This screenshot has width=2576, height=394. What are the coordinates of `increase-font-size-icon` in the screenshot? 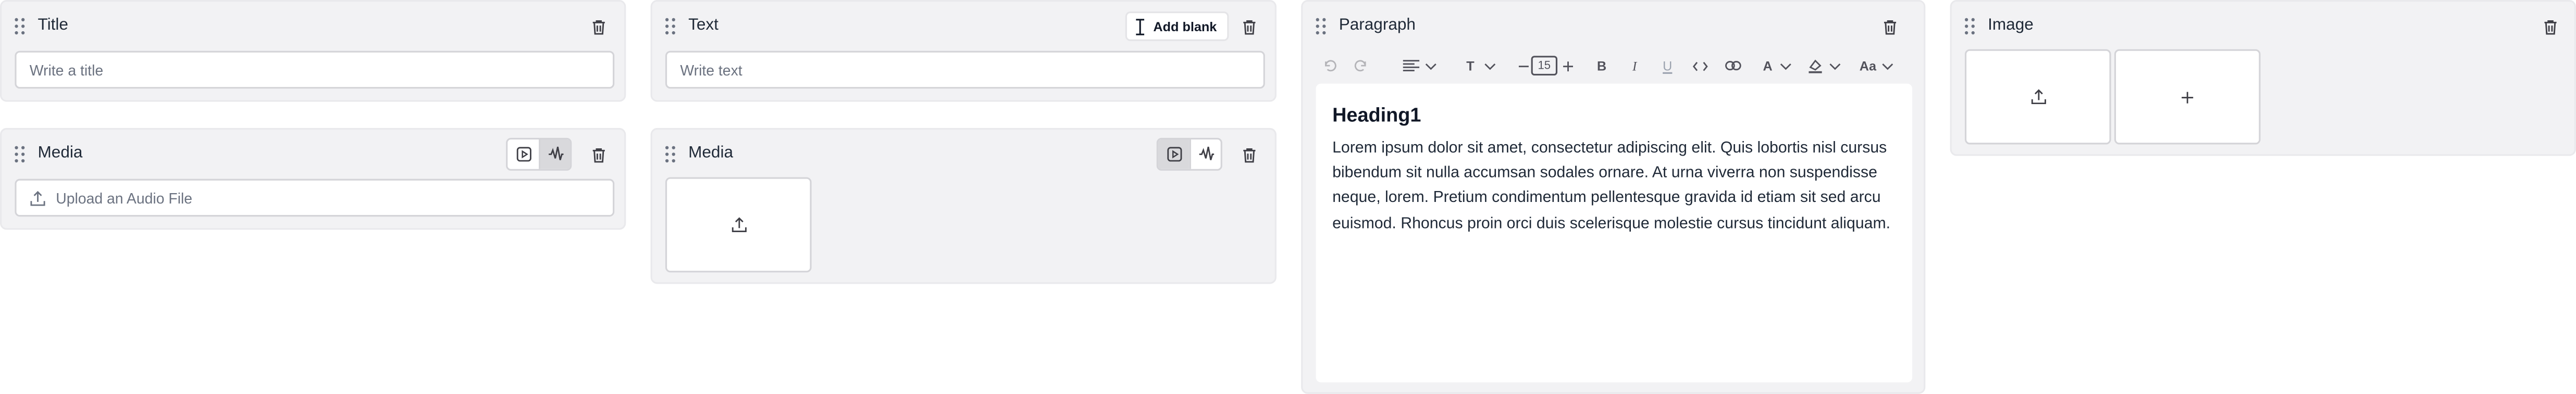 It's located at (1567, 65).